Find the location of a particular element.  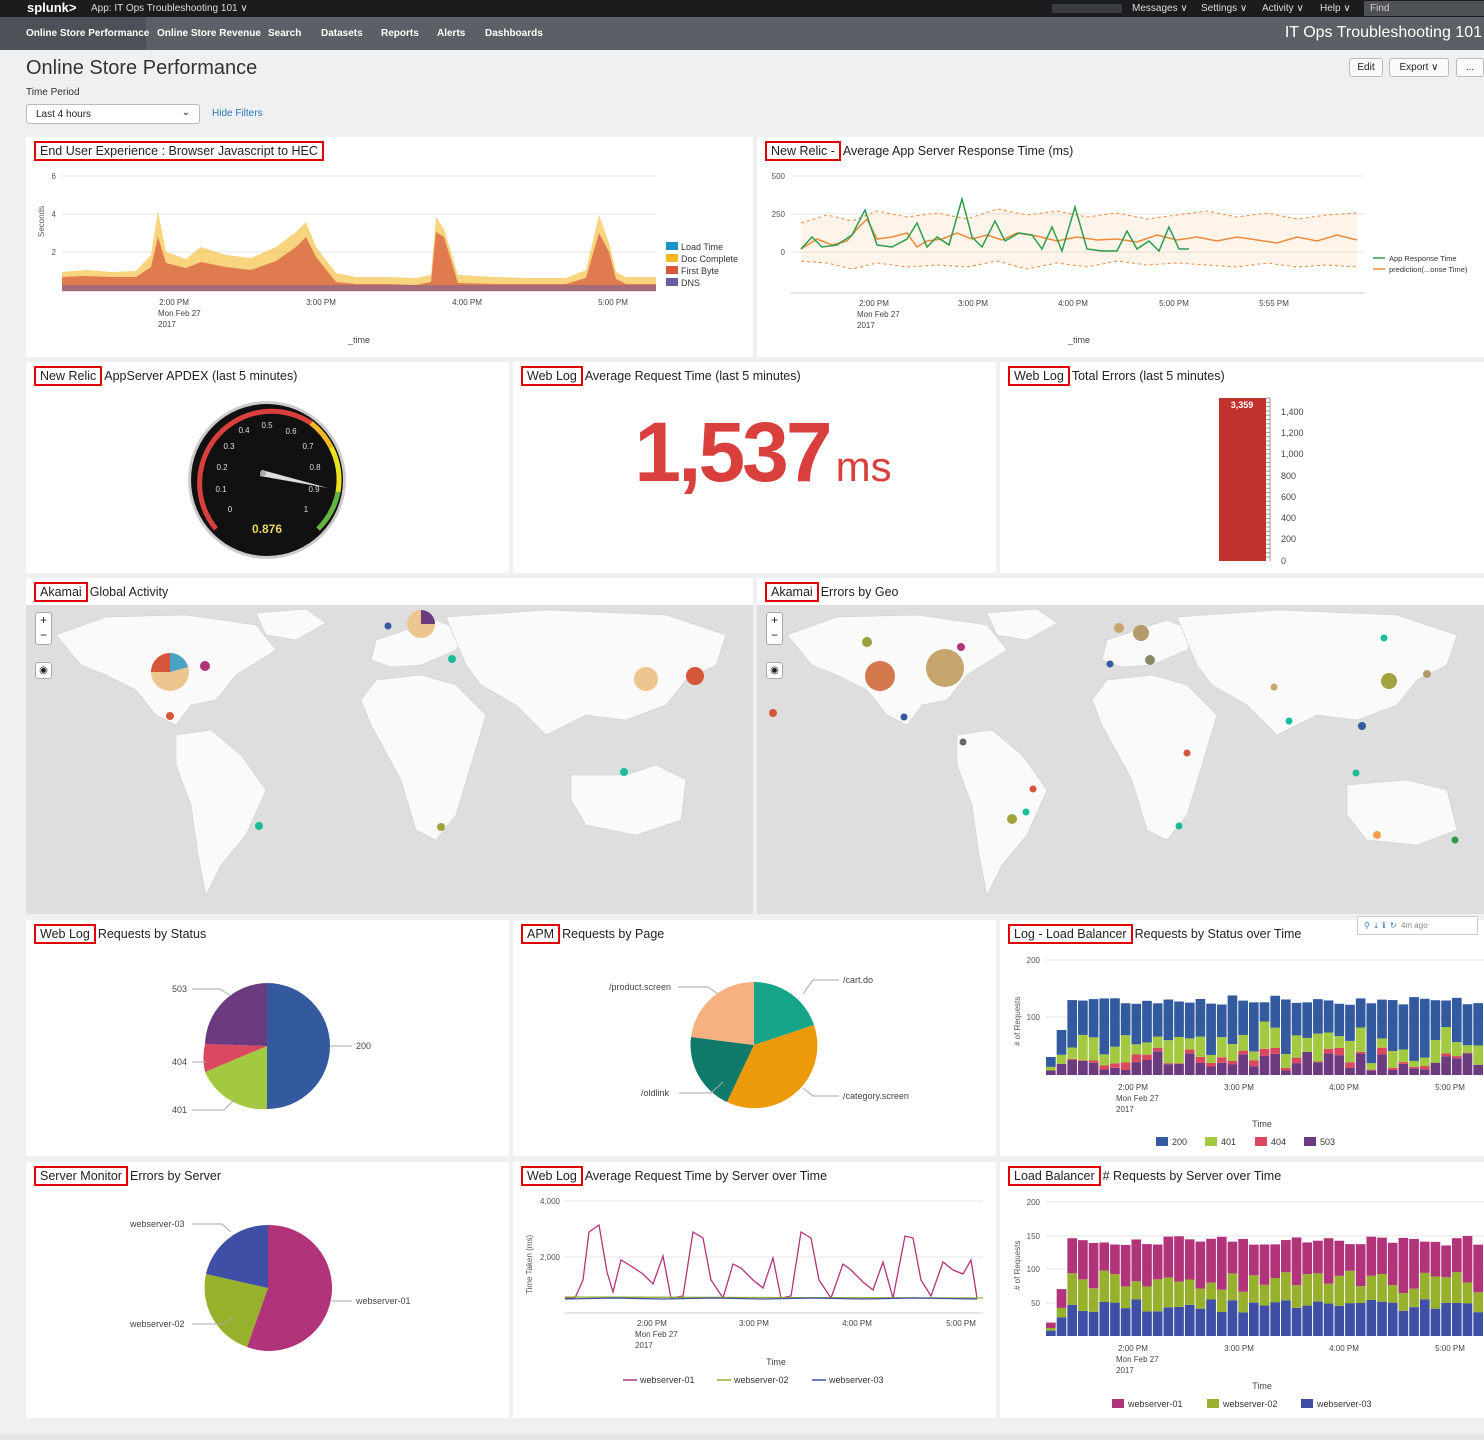

nav-alerts: Alerts is located at coordinates (451, 33).